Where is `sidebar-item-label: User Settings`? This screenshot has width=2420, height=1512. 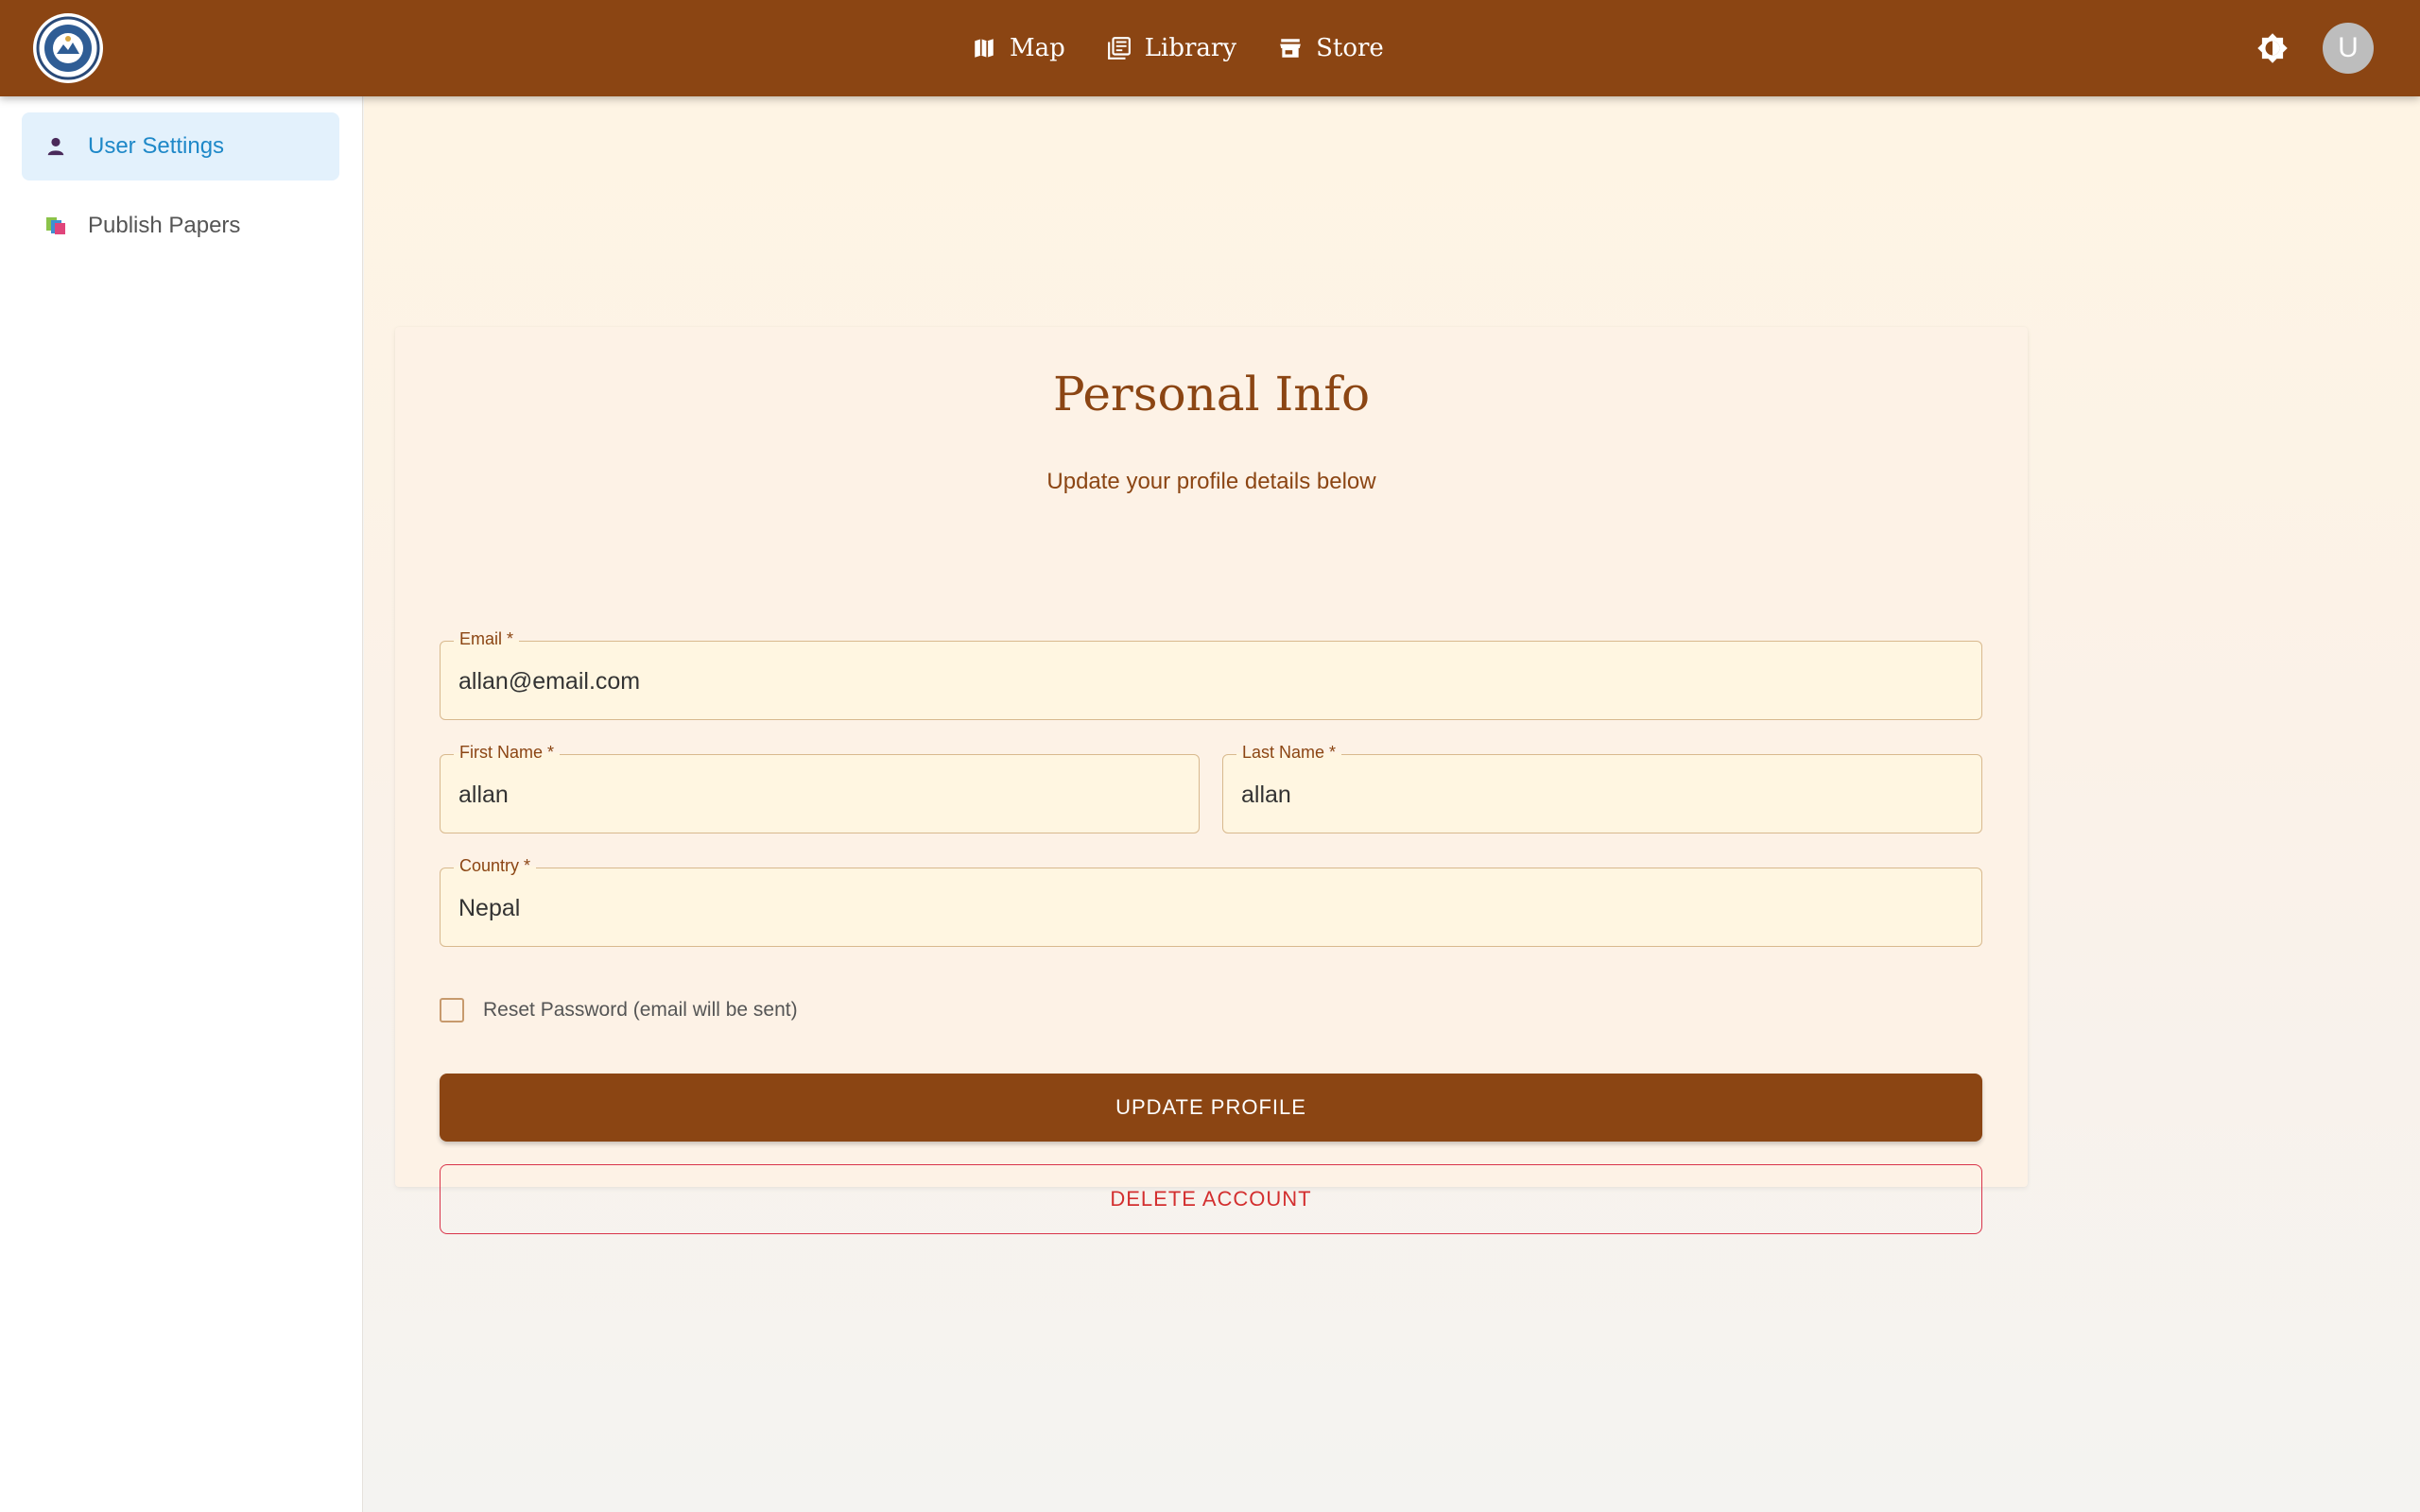 sidebar-item-label: User Settings is located at coordinates (156, 146).